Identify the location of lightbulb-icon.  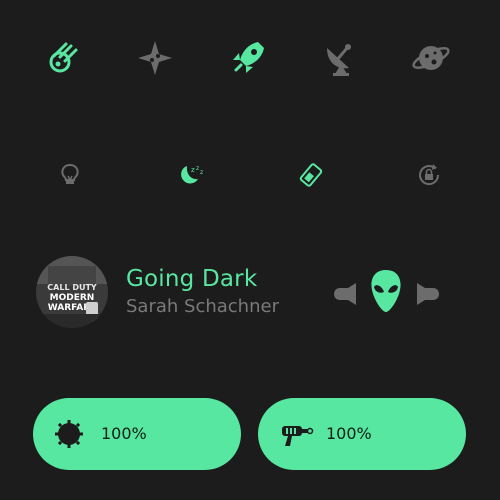
(70, 175).